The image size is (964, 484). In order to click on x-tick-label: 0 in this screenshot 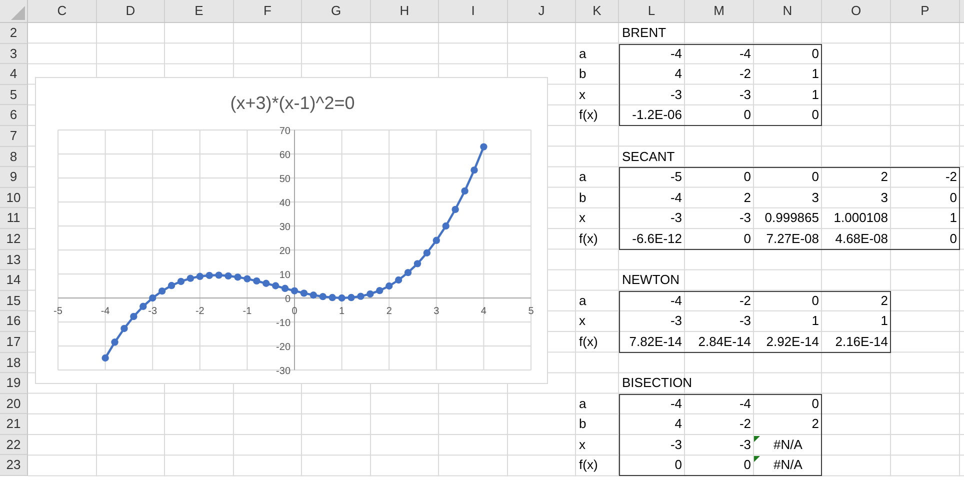, I will do `click(295, 311)`.